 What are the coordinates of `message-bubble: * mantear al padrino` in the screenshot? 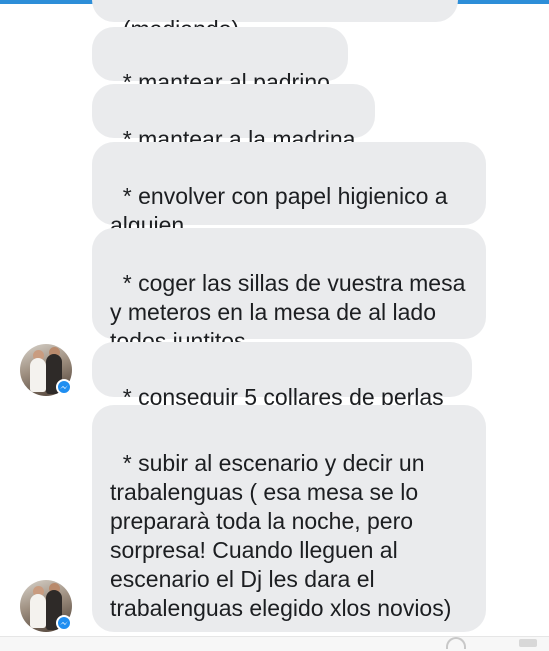 It's located at (220, 61).